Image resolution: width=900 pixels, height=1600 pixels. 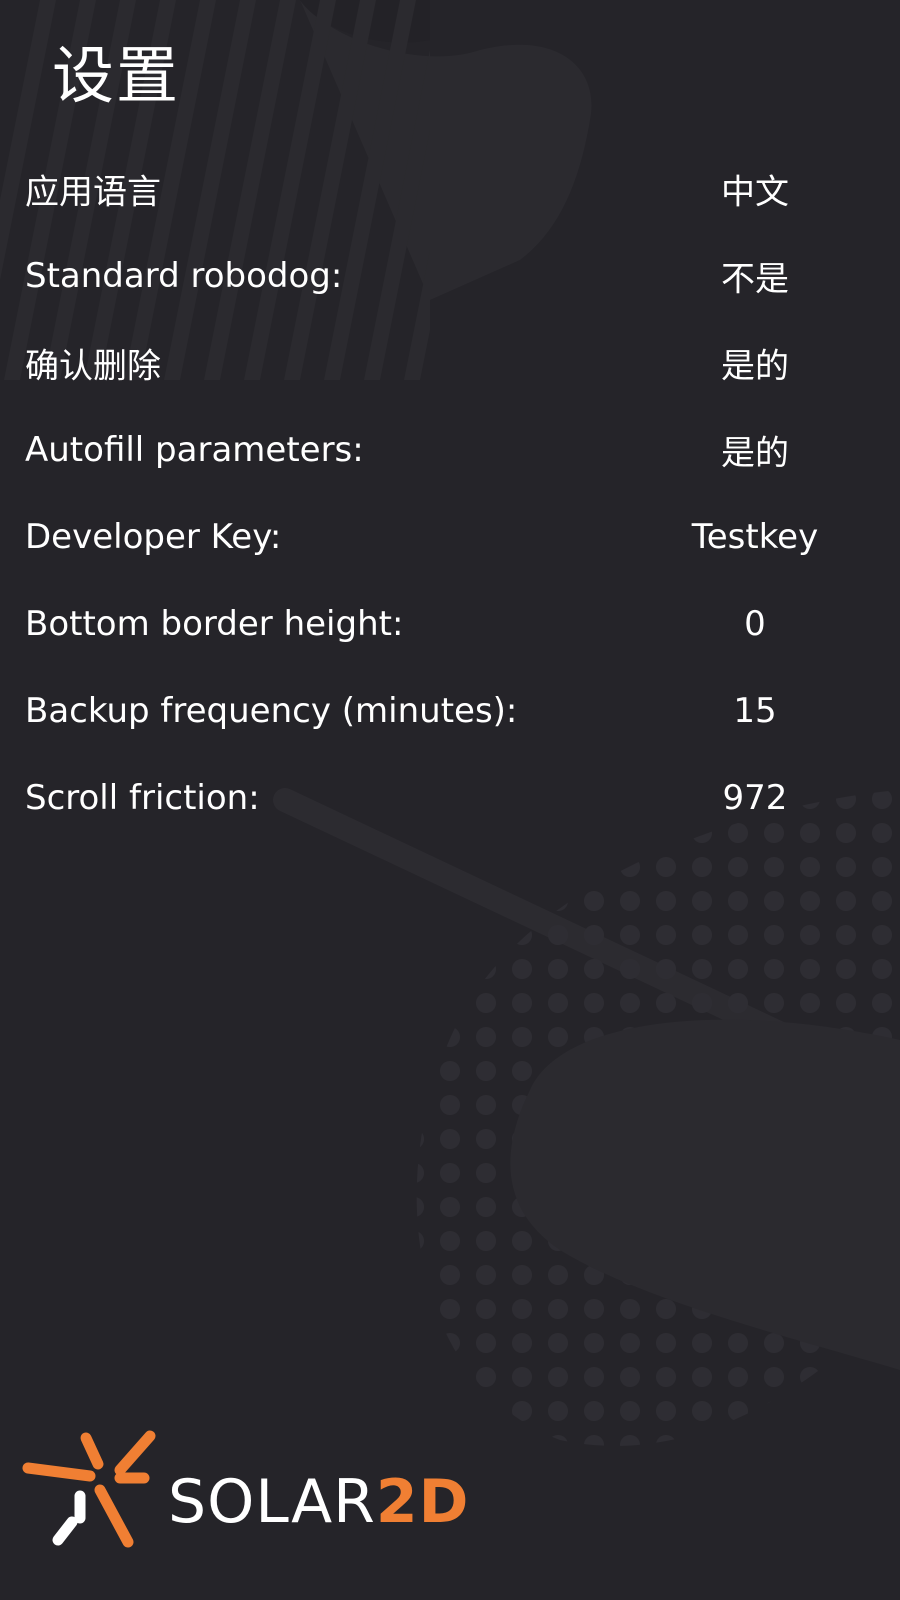 I want to click on setting-label: Autofill parameters:, so click(x=194, y=449).